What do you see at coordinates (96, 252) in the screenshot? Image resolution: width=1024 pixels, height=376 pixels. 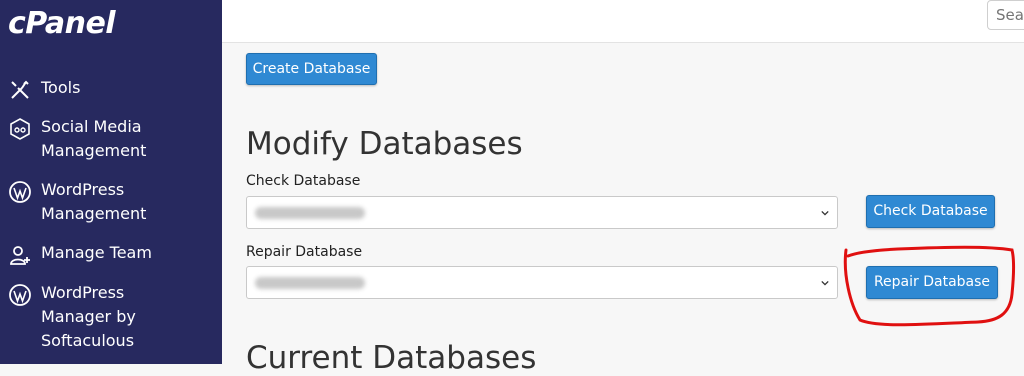 I see `sidebar-item-label: Manage Team` at bounding box center [96, 252].